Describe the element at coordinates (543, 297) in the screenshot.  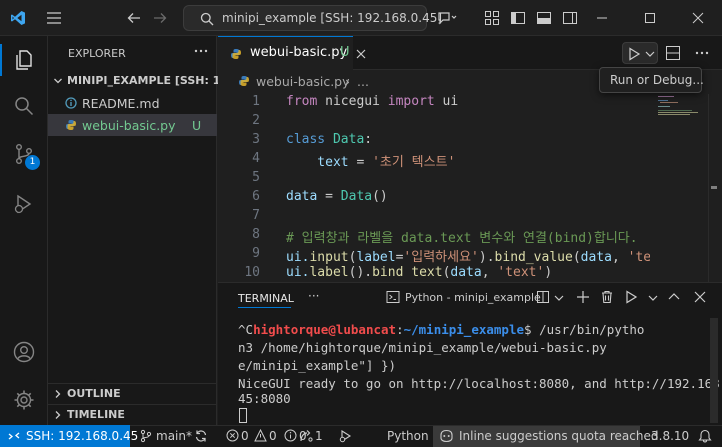
I see `split-terminal-icon` at that location.